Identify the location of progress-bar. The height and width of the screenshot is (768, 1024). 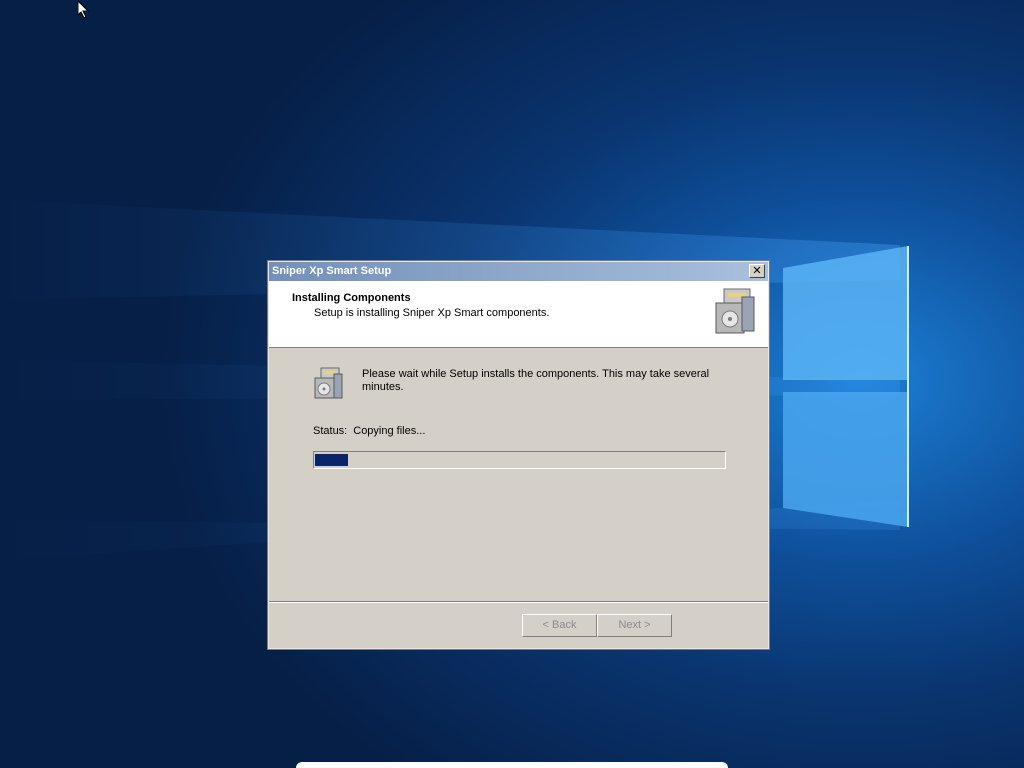
(519, 460).